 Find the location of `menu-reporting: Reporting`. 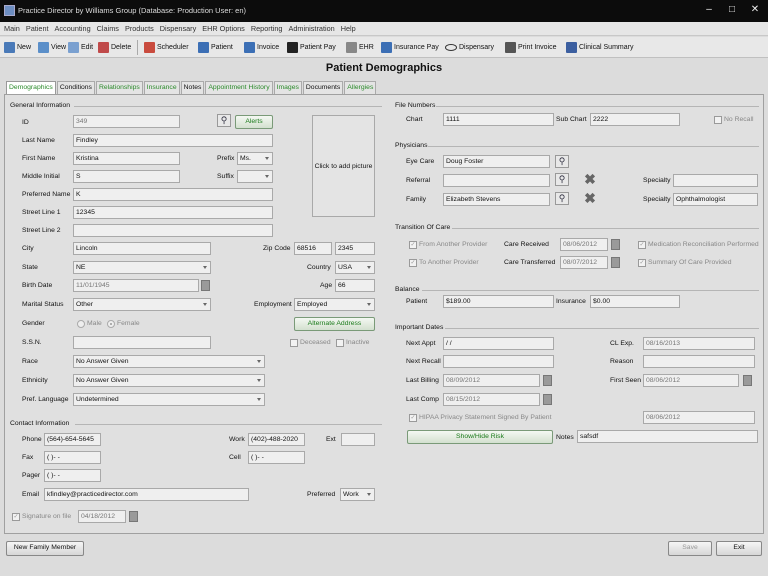

menu-reporting: Reporting is located at coordinates (267, 28).